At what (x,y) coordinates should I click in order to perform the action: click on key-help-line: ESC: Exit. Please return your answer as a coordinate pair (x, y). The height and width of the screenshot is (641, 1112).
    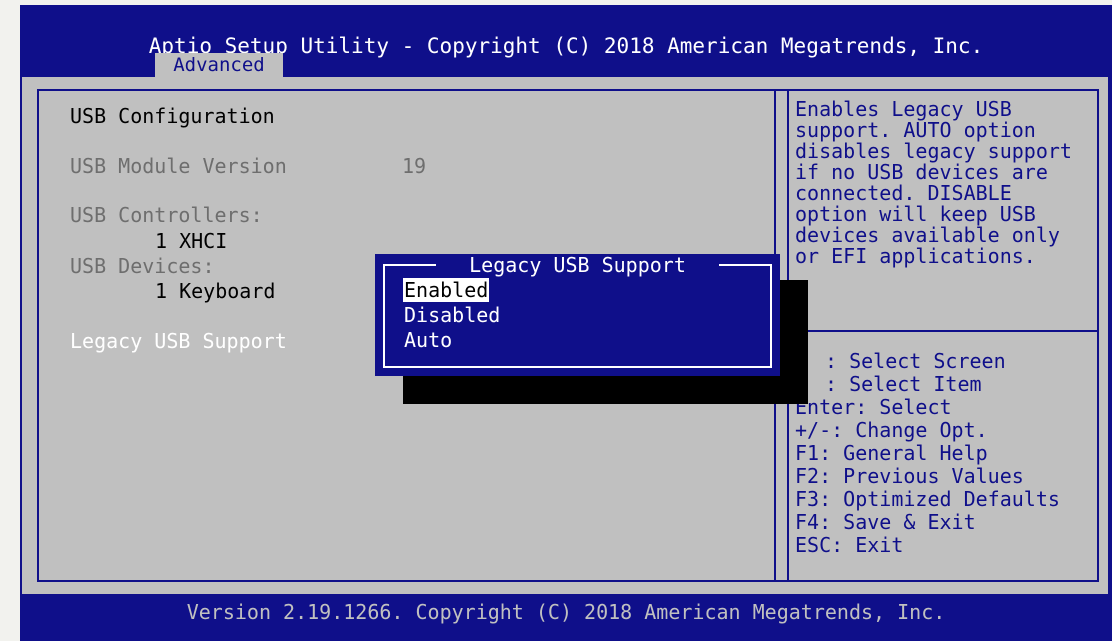
    Looking at the image, I should click on (849, 545).